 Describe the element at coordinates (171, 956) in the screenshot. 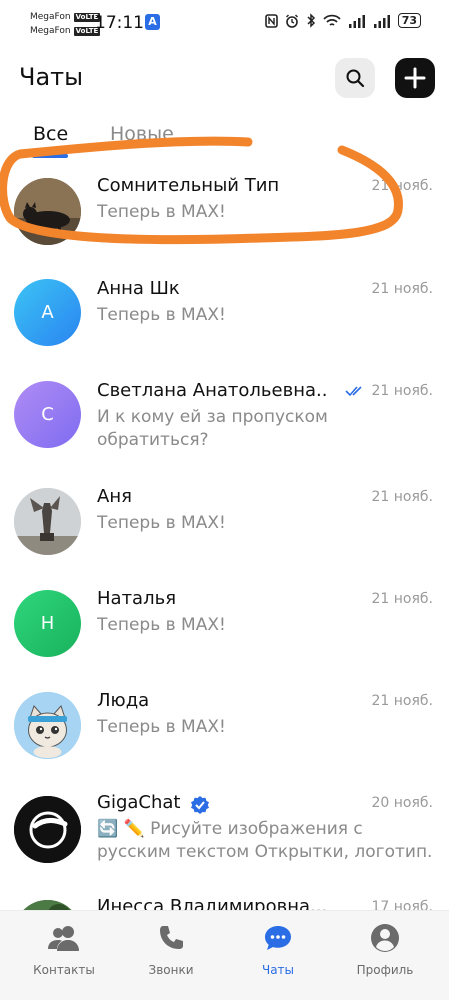

I see `nav-calls: Звонки` at that location.